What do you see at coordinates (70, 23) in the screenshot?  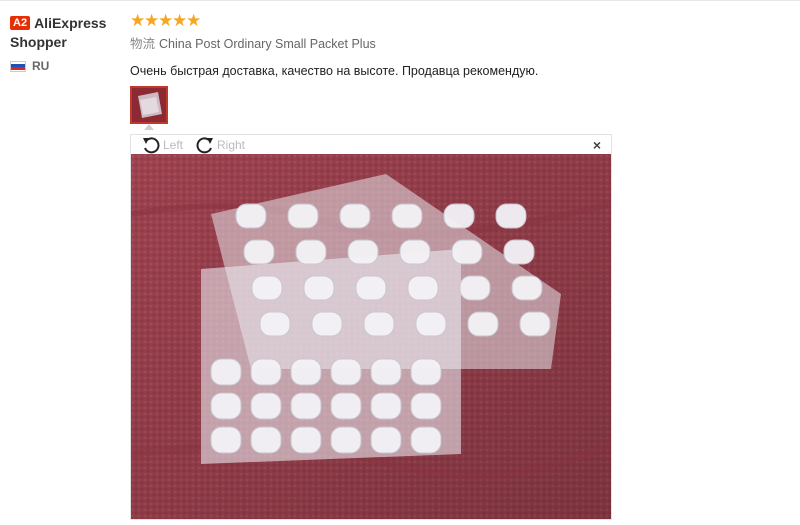 I see `reviewer-name-line1: AliExpress` at bounding box center [70, 23].